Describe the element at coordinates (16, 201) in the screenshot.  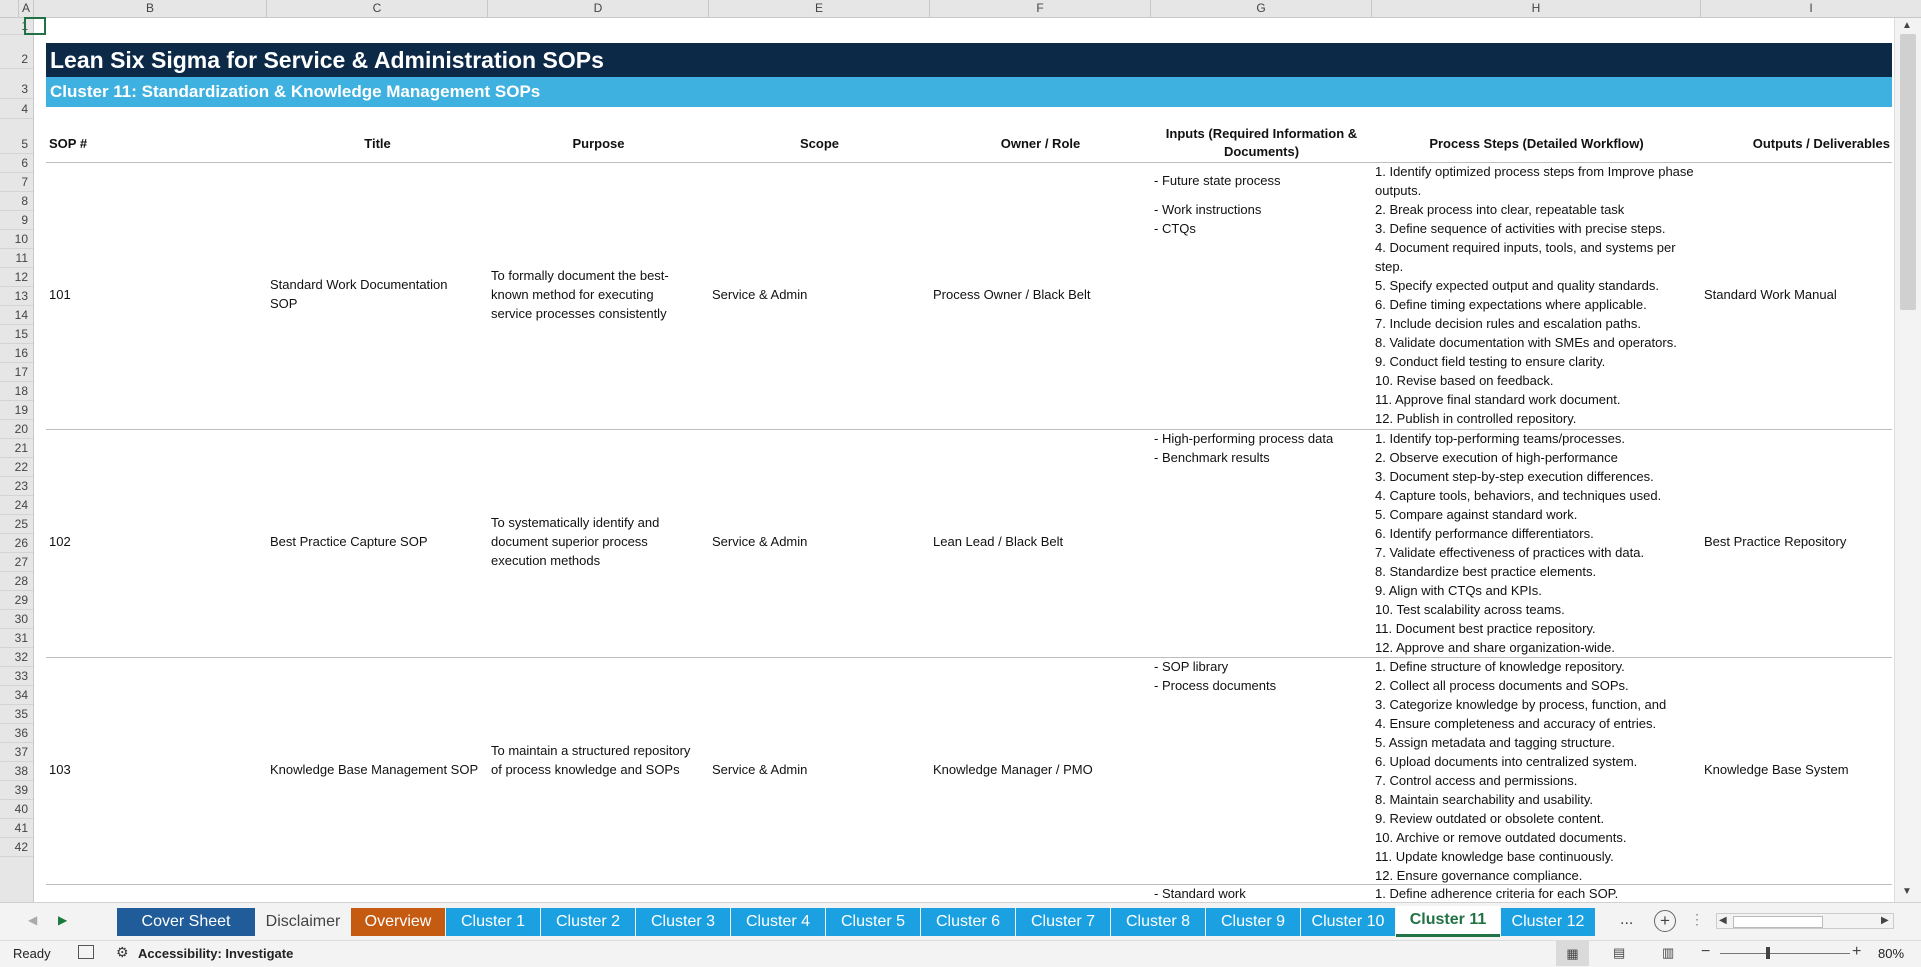
I see `row-header-8: 8` at that location.